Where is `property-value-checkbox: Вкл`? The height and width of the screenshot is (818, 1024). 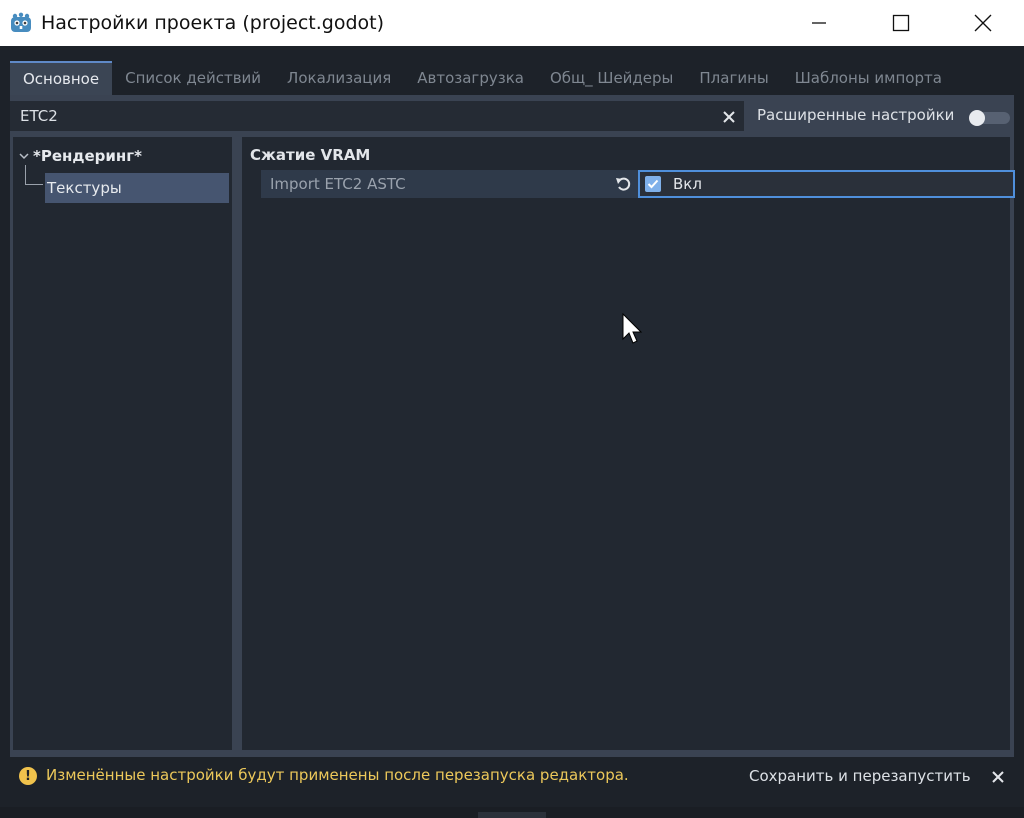 property-value-checkbox: Вкл is located at coordinates (826, 184).